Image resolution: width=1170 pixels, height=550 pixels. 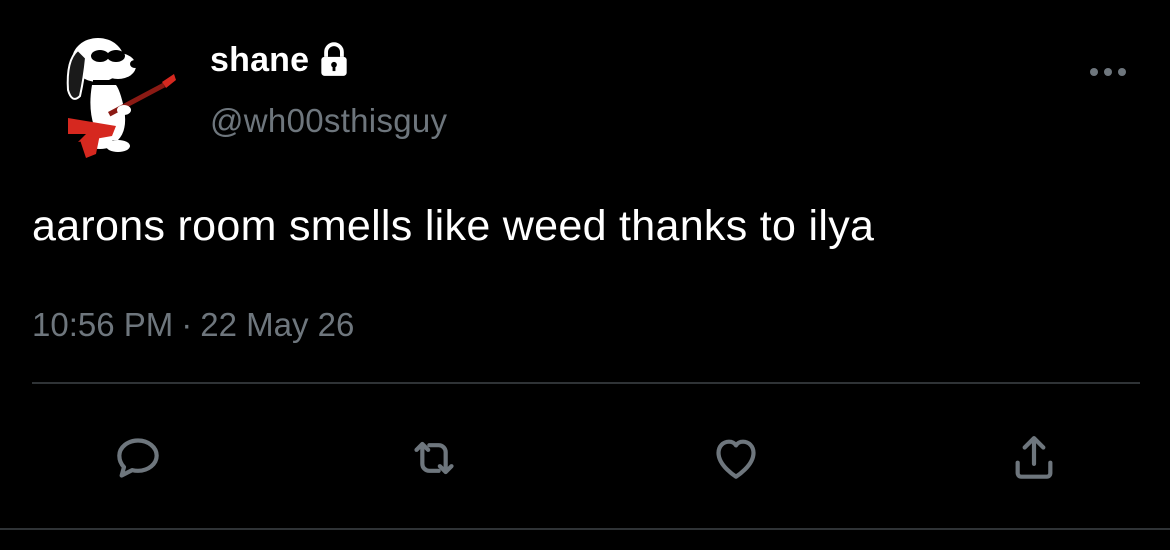 What do you see at coordinates (1108, 72) in the screenshot?
I see `more-options-icon` at bounding box center [1108, 72].